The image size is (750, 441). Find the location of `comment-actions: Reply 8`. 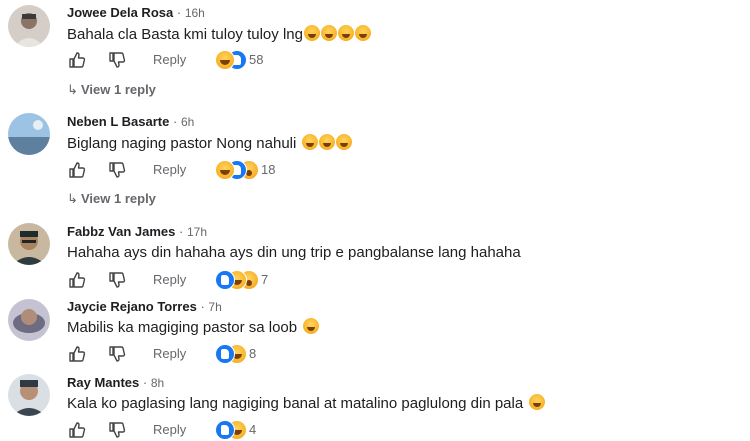

comment-actions: Reply 8 is located at coordinates (182, 354).